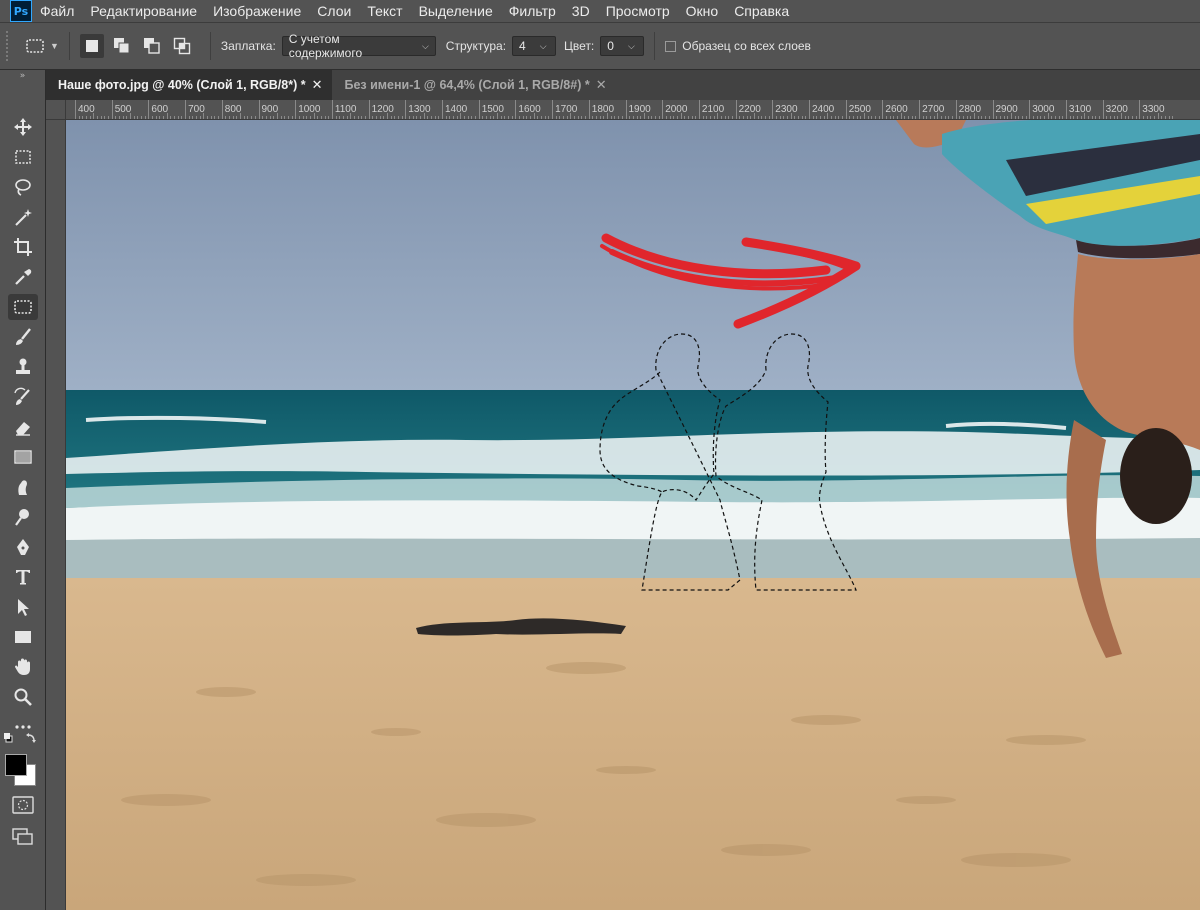 The height and width of the screenshot is (910, 1200). What do you see at coordinates (622, 46) in the screenshot?
I see `color-field: 0 ⌵` at bounding box center [622, 46].